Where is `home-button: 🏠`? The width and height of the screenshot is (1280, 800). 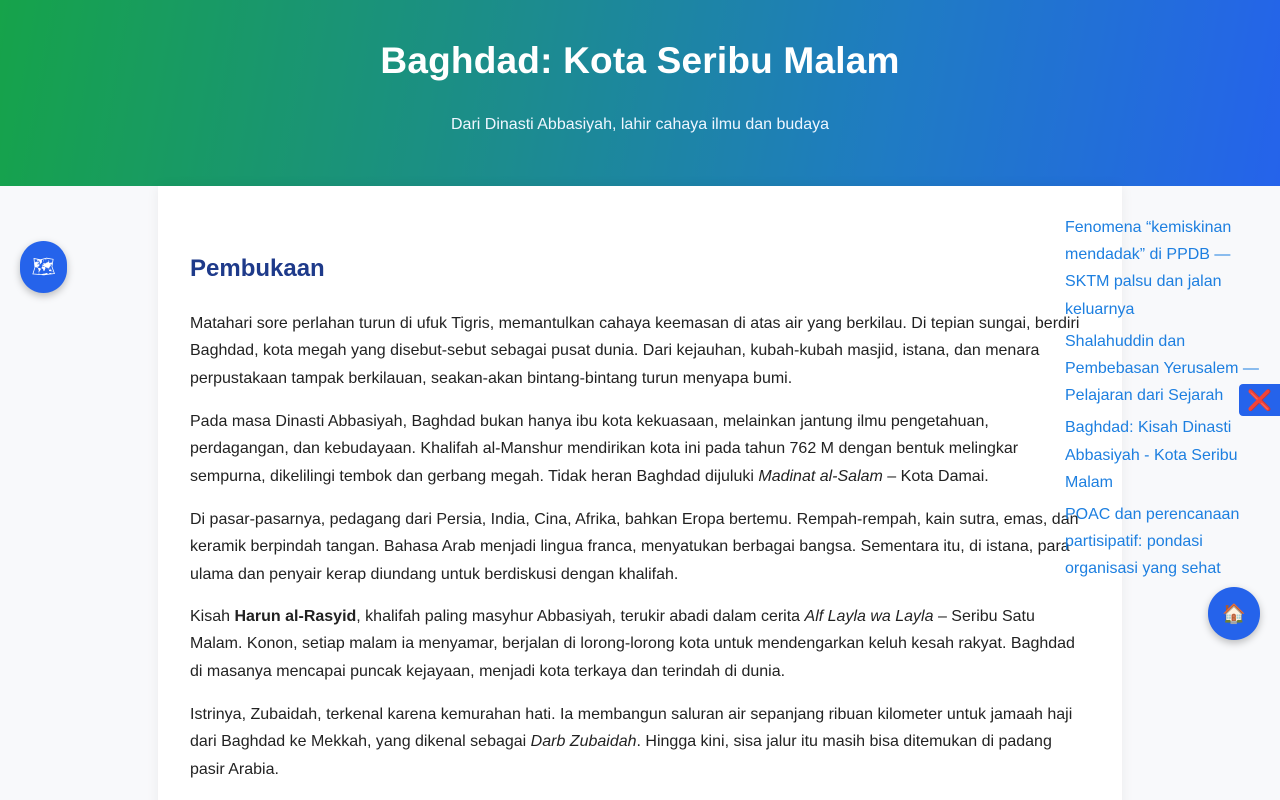
home-button: 🏠 is located at coordinates (1234, 613).